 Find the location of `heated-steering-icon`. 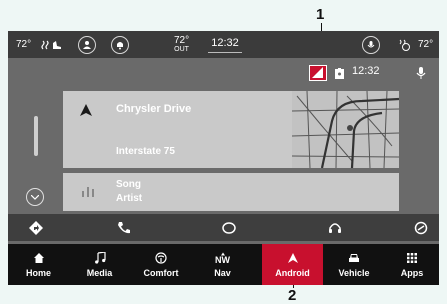

heated-steering-icon is located at coordinates (405, 44).